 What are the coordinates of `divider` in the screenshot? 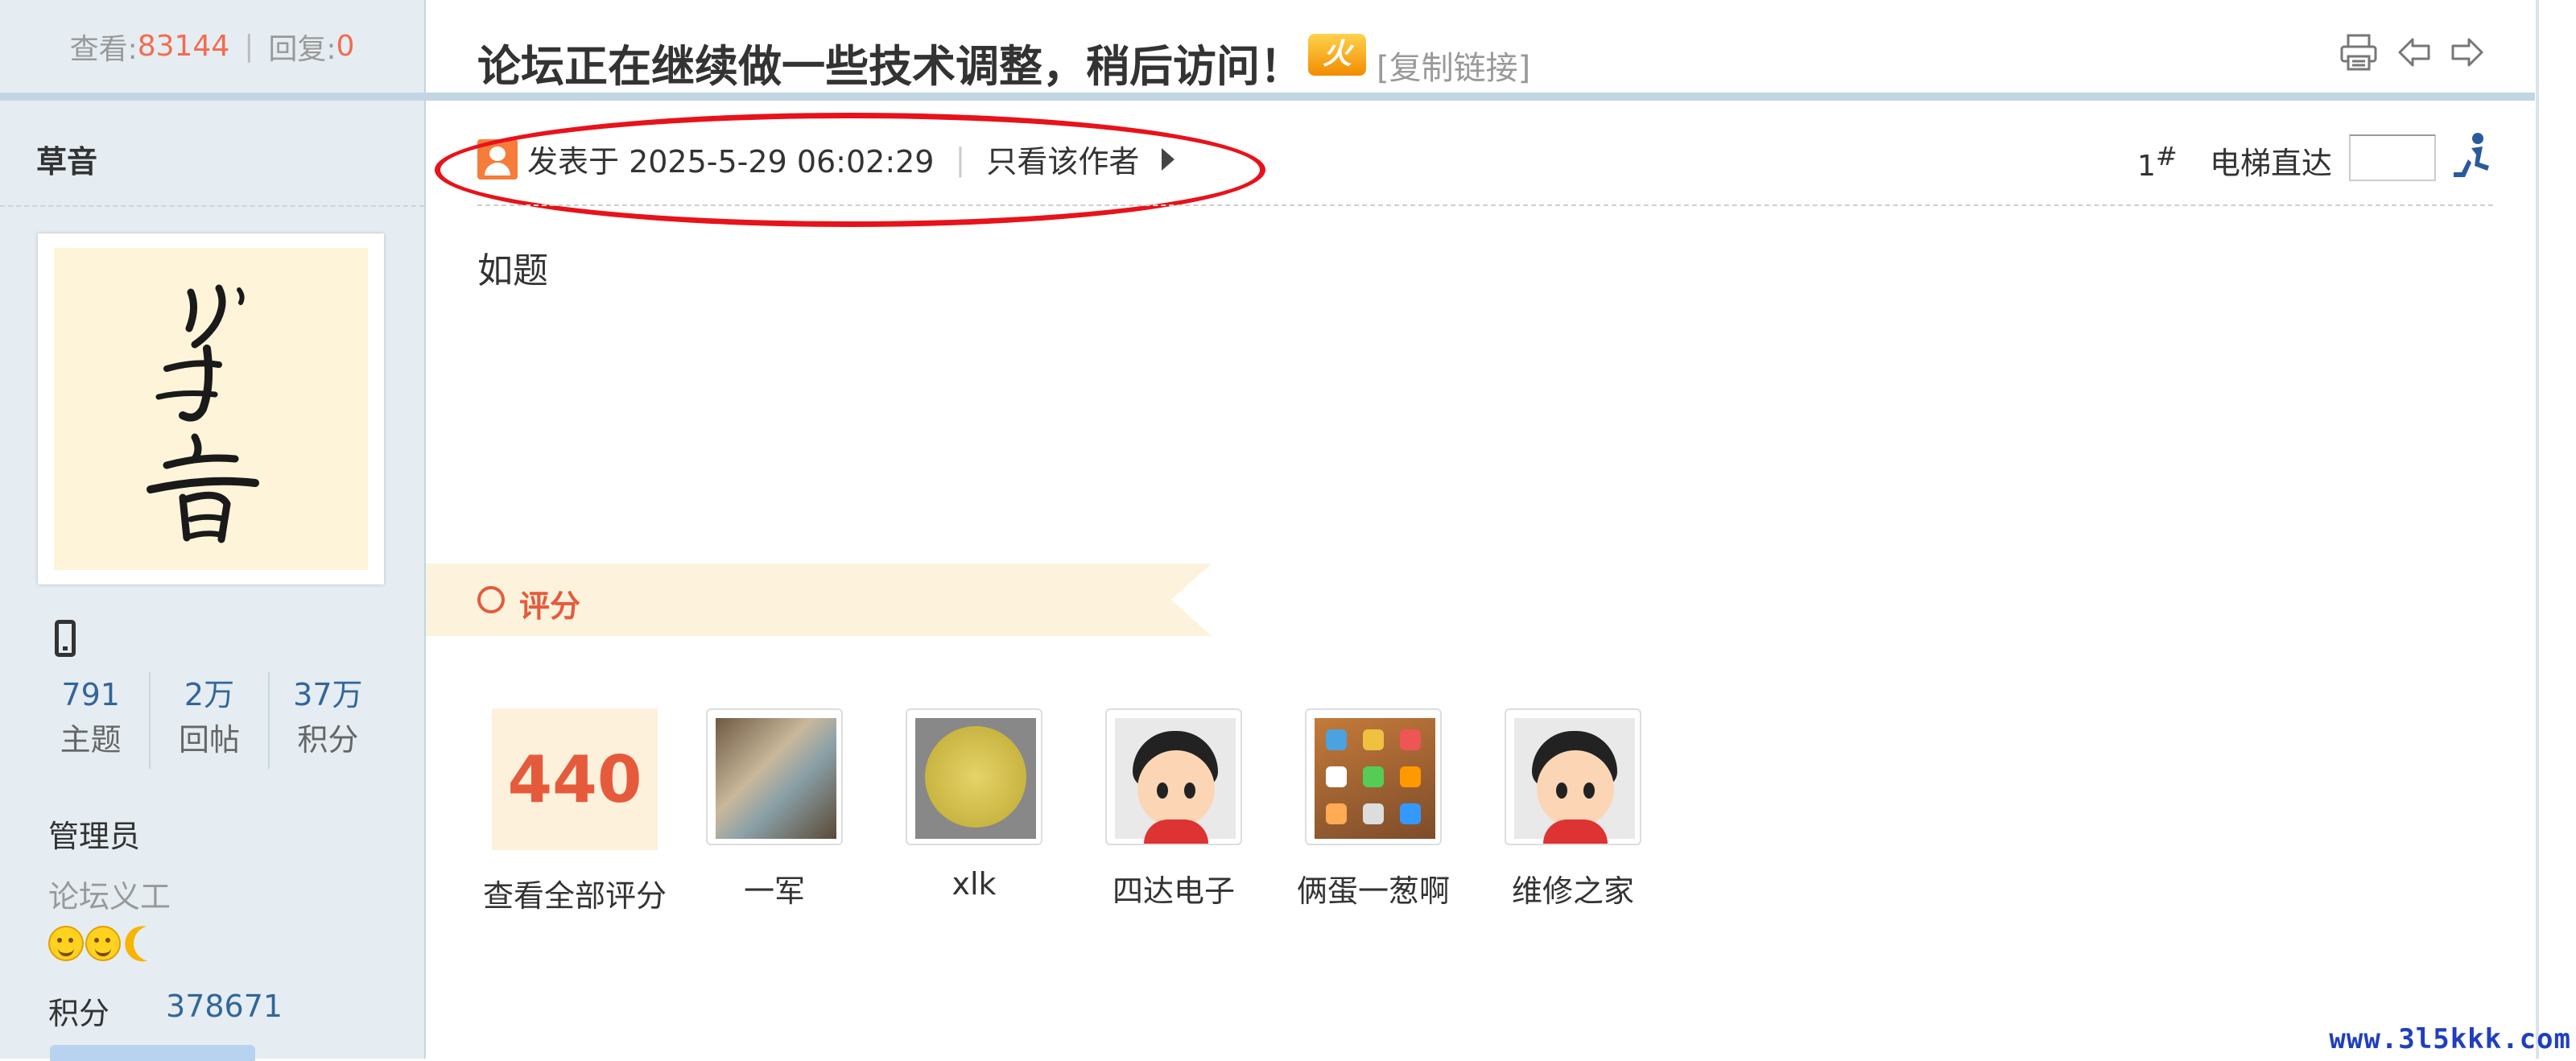 It's located at (212, 206).